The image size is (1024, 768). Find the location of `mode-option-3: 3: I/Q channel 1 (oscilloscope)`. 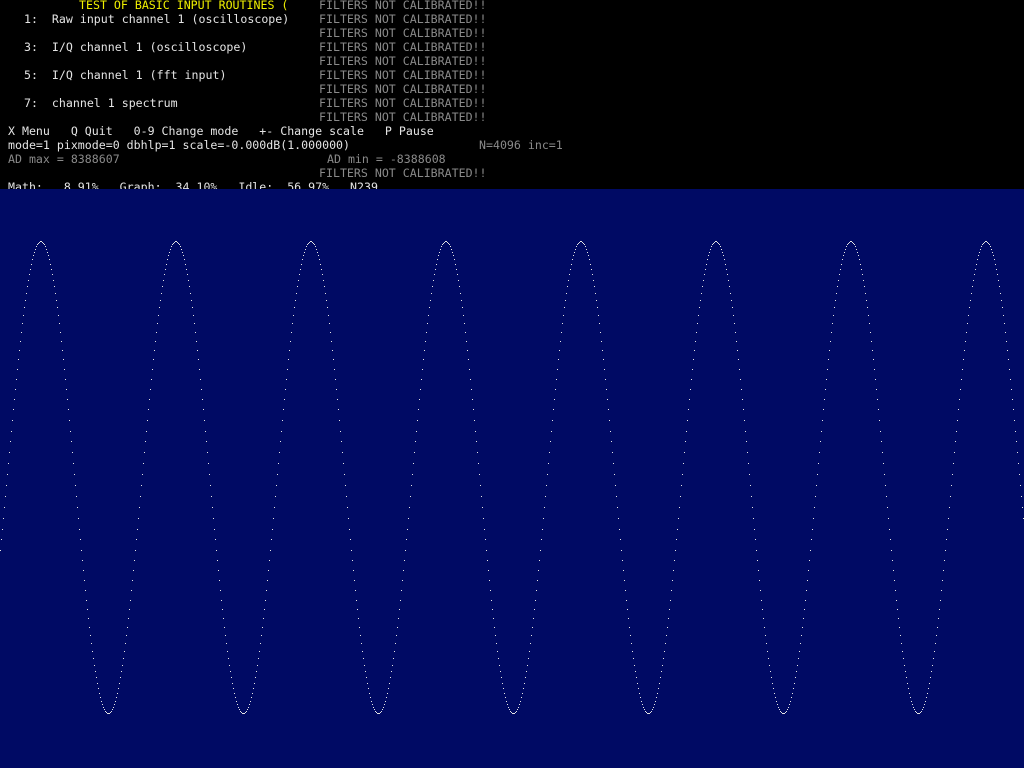

mode-option-3: 3: I/Q channel 1 (oscilloscope) is located at coordinates (135, 47).